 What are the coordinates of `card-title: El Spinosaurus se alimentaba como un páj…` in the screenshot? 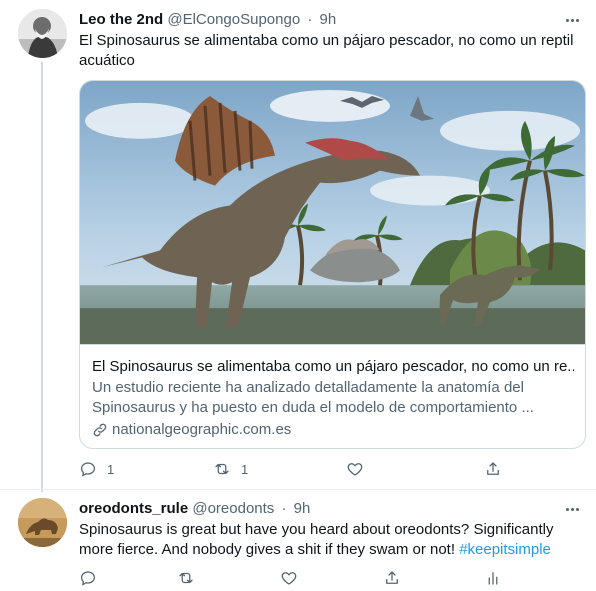 It's located at (333, 367).